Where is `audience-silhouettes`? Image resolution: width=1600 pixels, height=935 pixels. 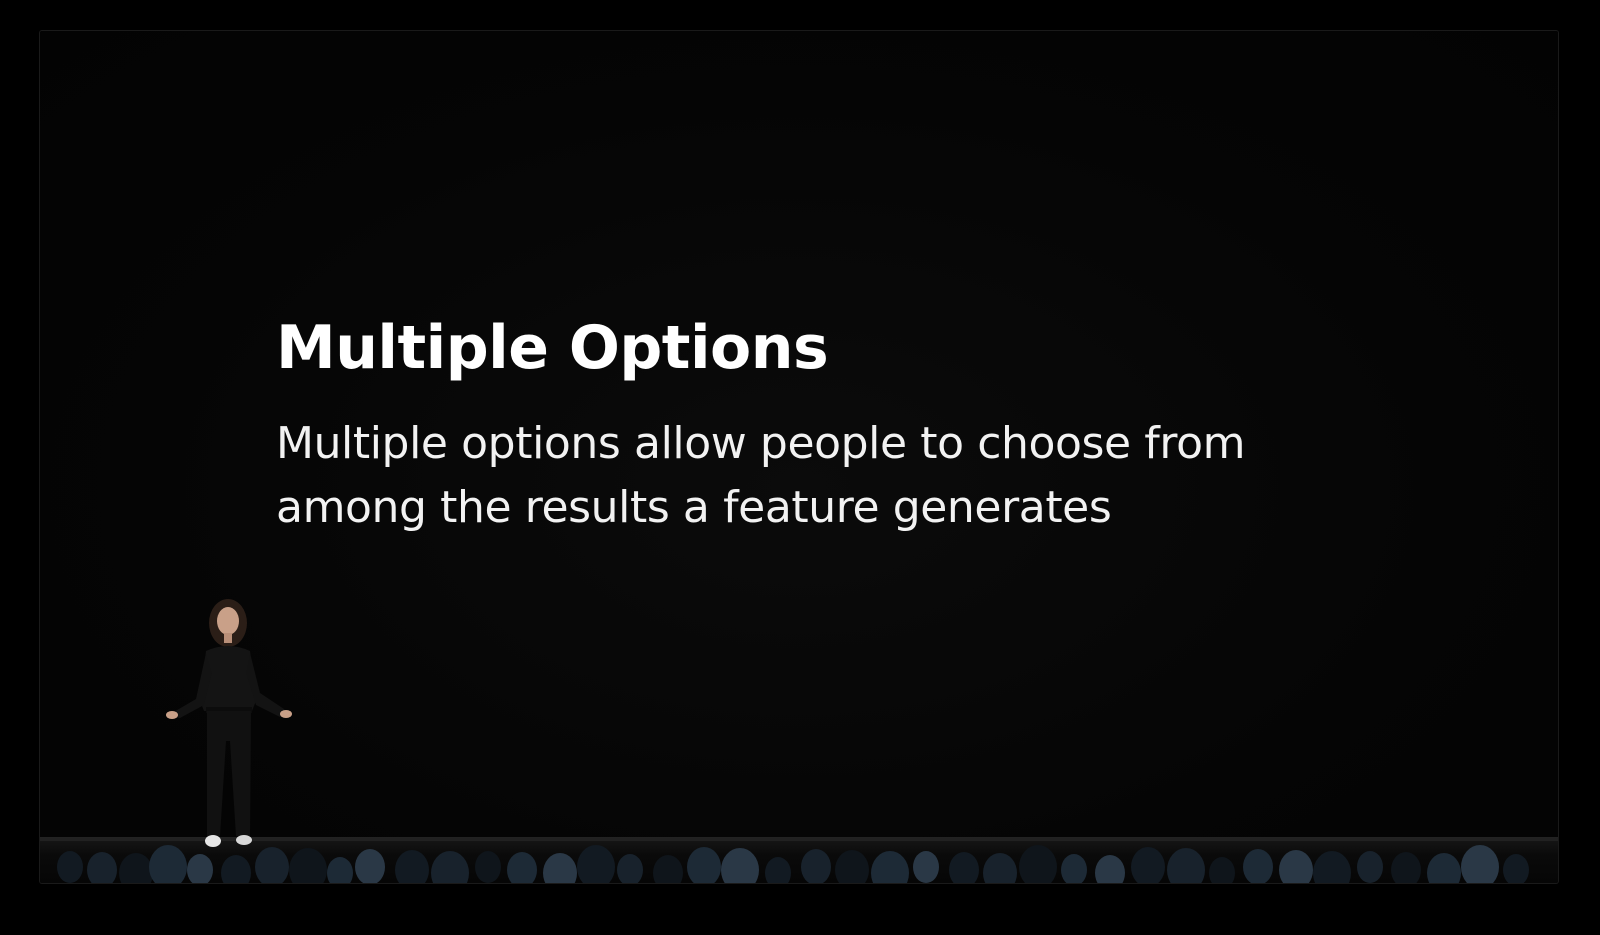
audience-silhouettes is located at coordinates (793, 864).